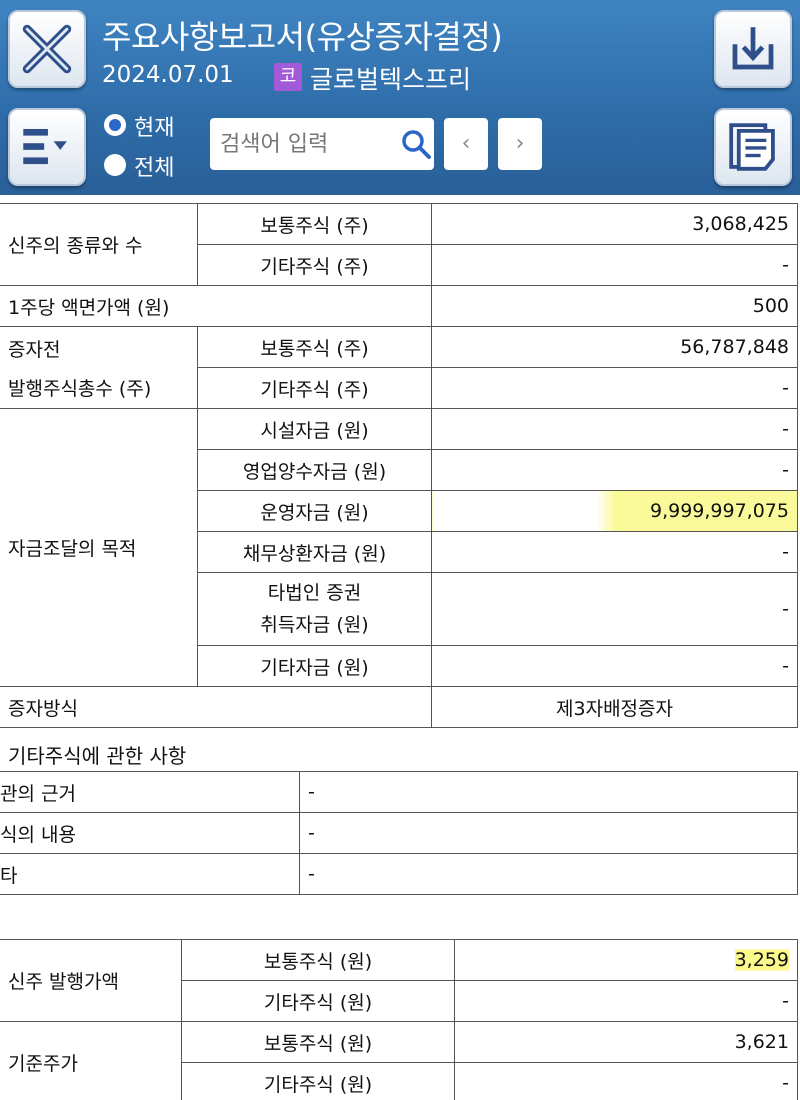 This screenshot has height=1100, width=800. What do you see at coordinates (302, 37) in the screenshot?
I see `page-title: 주요사항보고서(유상증자결정)` at bounding box center [302, 37].